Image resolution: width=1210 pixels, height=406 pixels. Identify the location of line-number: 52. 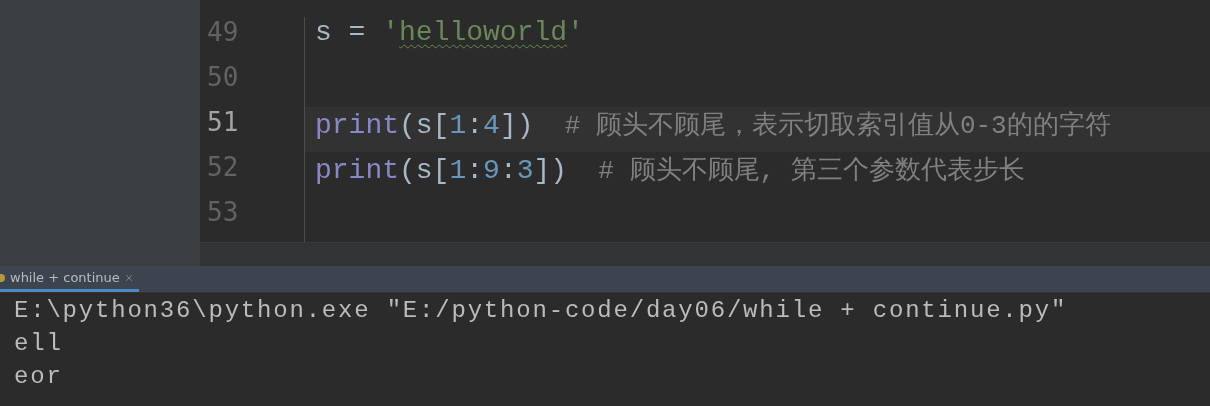
(223, 168).